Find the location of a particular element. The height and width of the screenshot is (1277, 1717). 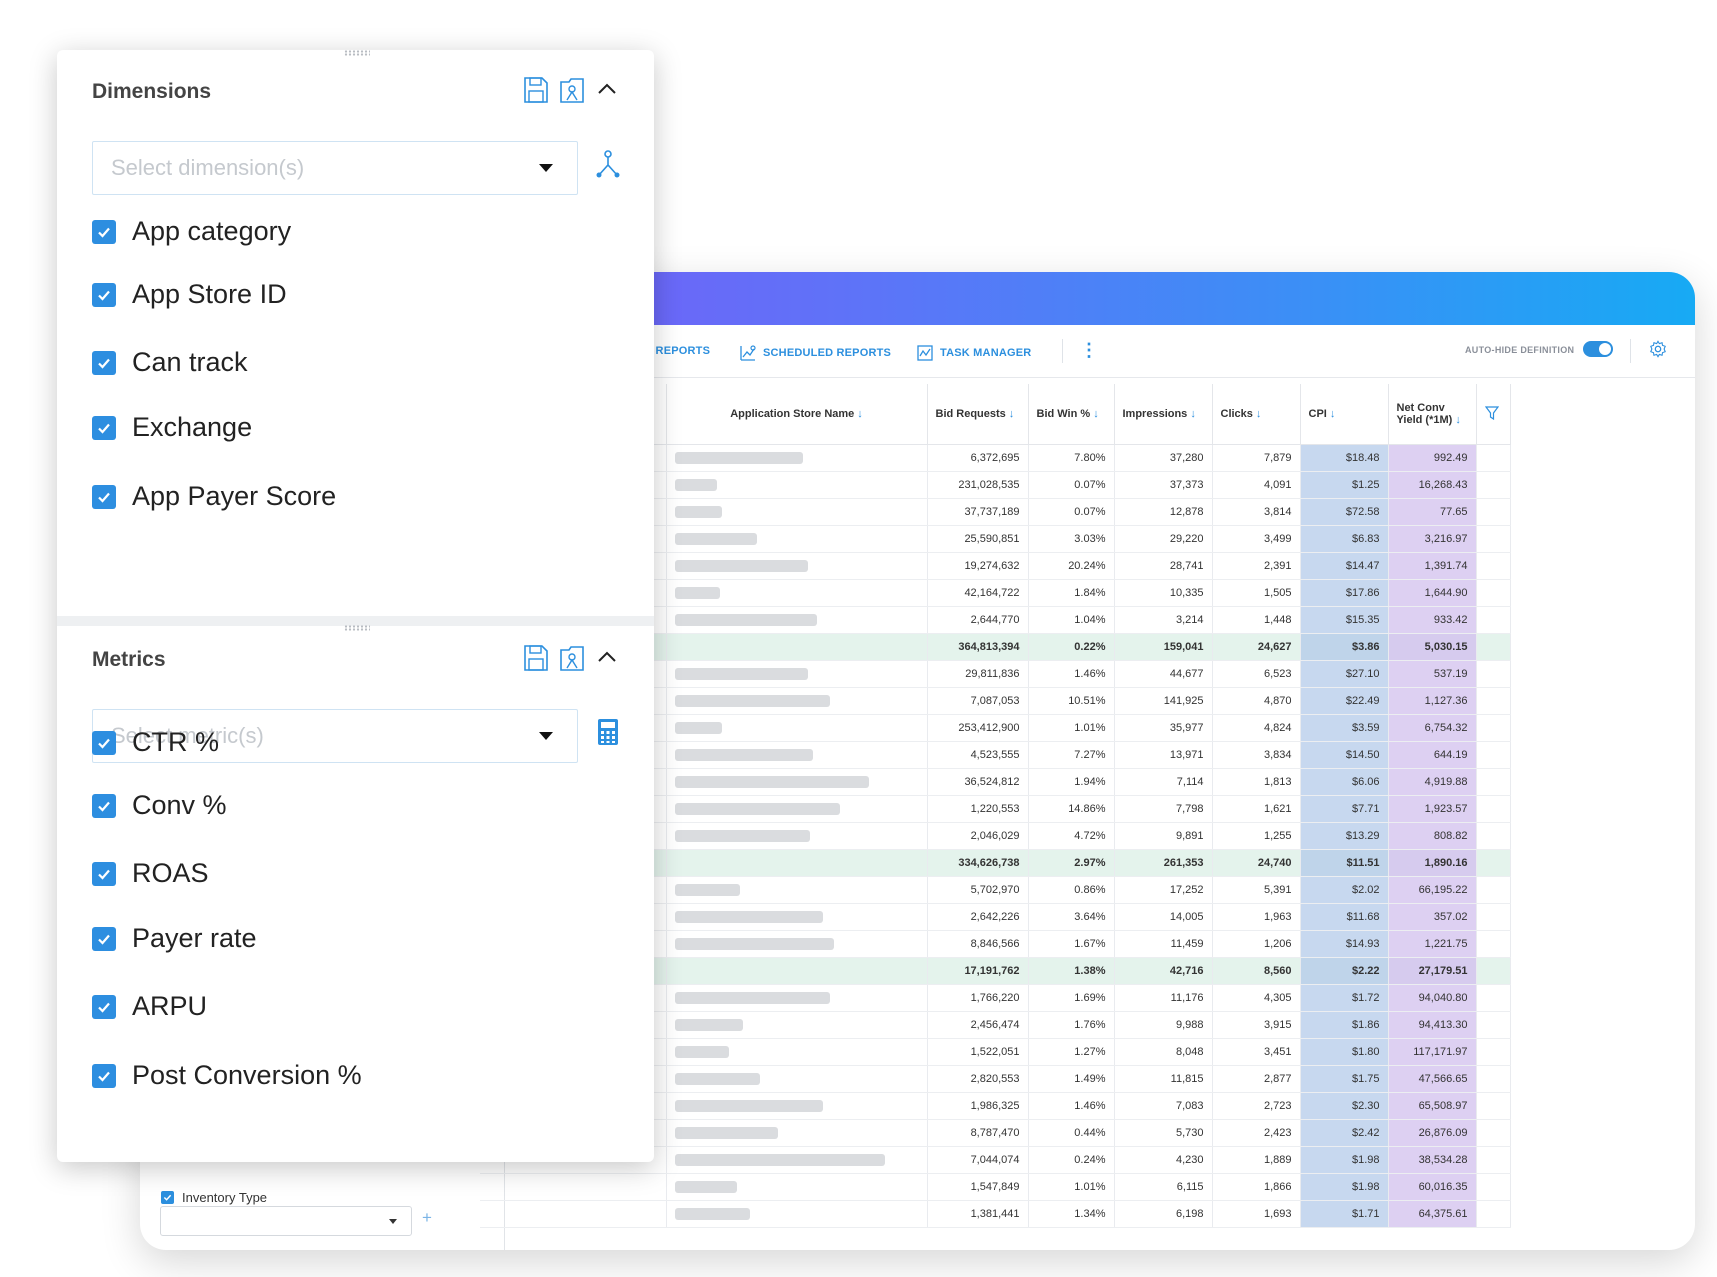

cpi-cell: $2.22 is located at coordinates (1344, 971).